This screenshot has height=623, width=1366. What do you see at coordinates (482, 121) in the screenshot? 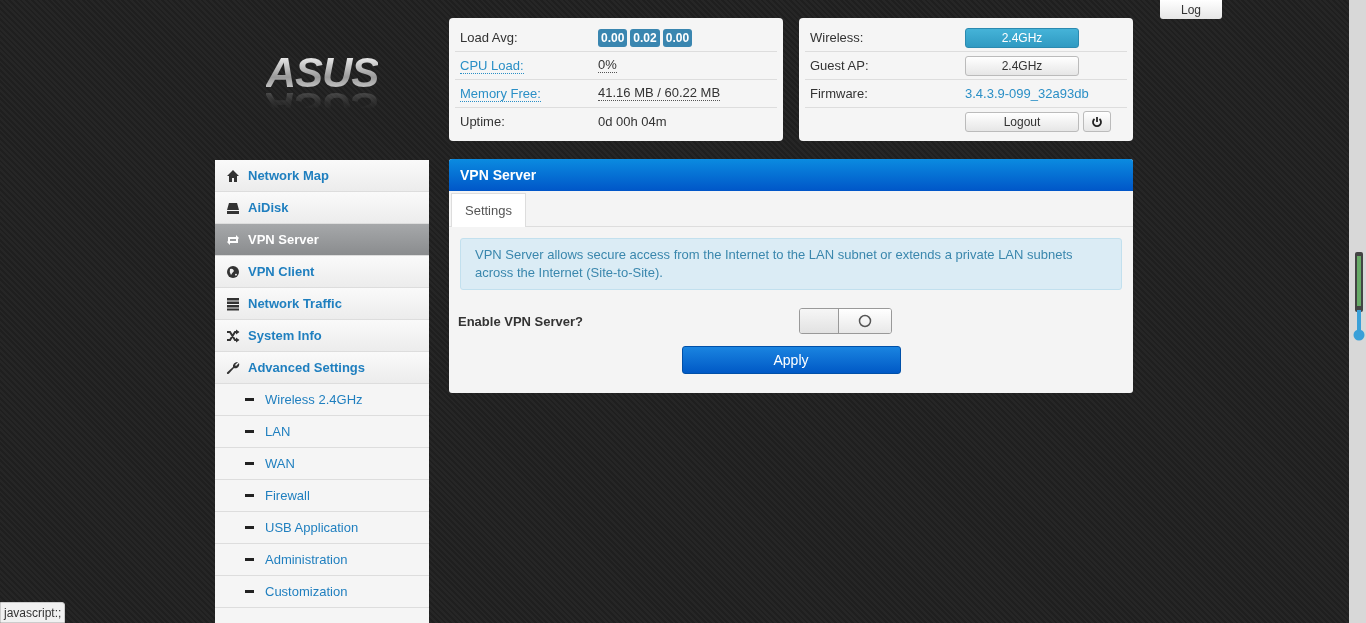
I see `stat-label: Uptime:` at bounding box center [482, 121].